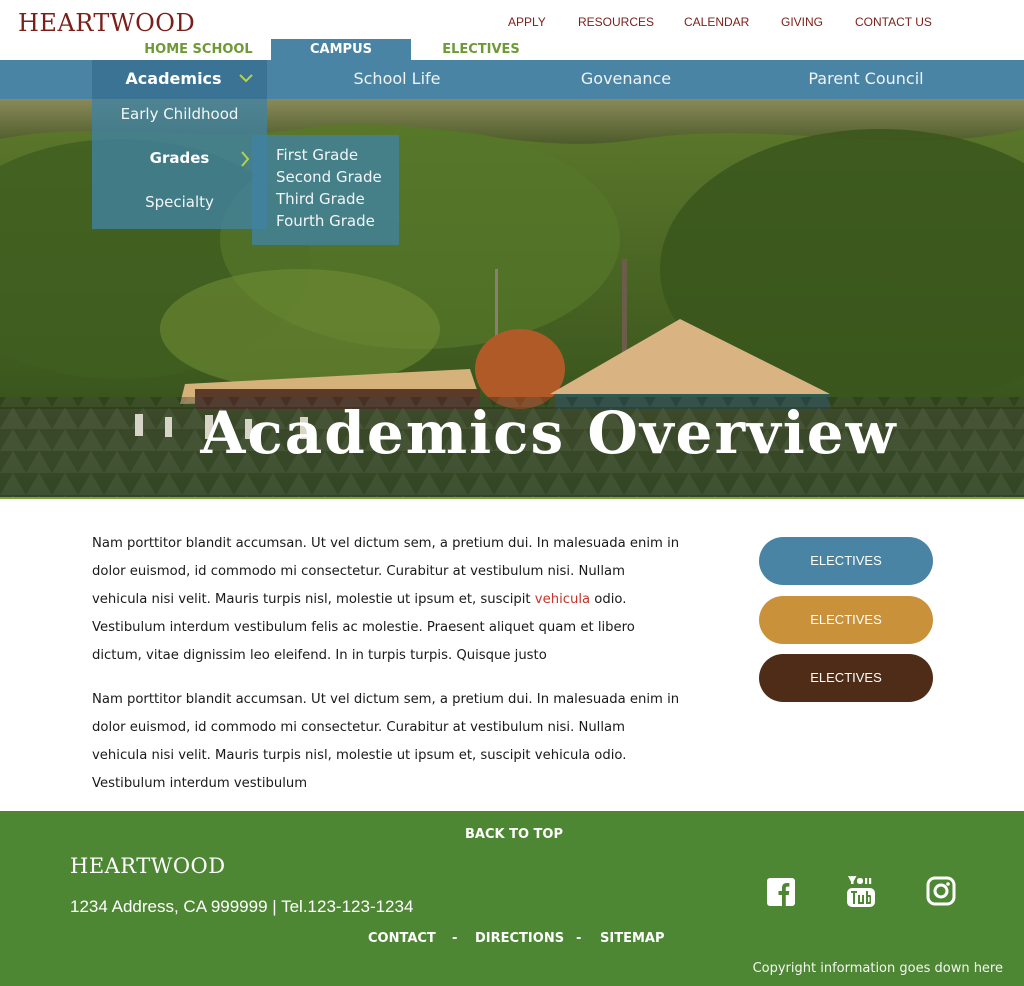 The height and width of the screenshot is (986, 1024). Describe the element at coordinates (198, 49) in the screenshot. I see `tab-home-school: HOME SCHOOL` at that location.